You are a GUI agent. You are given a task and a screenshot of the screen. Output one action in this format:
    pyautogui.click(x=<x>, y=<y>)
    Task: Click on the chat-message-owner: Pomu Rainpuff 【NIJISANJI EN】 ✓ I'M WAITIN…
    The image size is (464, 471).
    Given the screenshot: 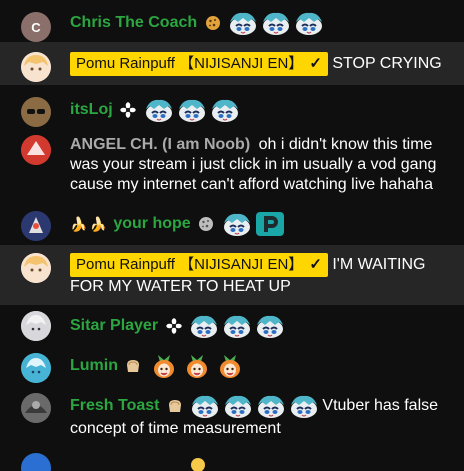 What is the action you would take?
    pyautogui.click(x=232, y=275)
    